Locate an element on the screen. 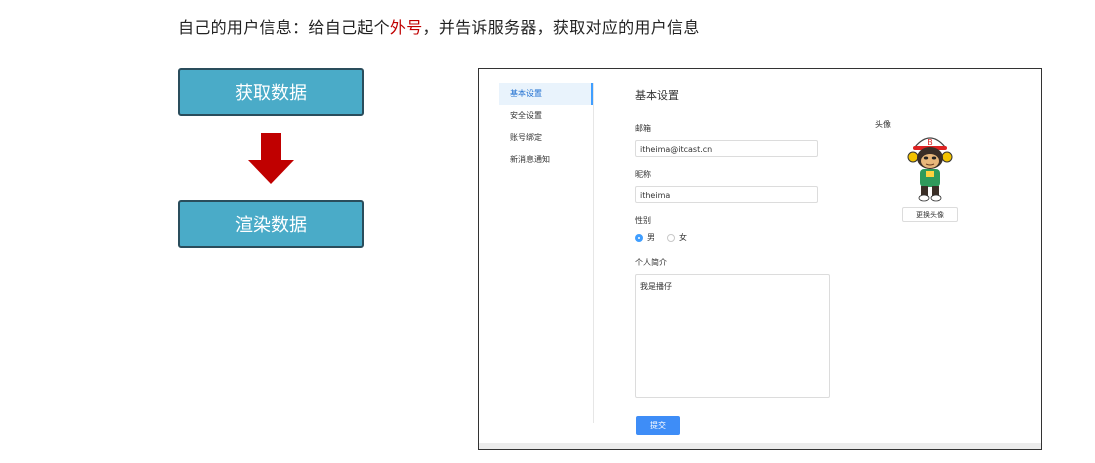  sidebar-item-binding: 账号绑定 is located at coordinates (546, 138).